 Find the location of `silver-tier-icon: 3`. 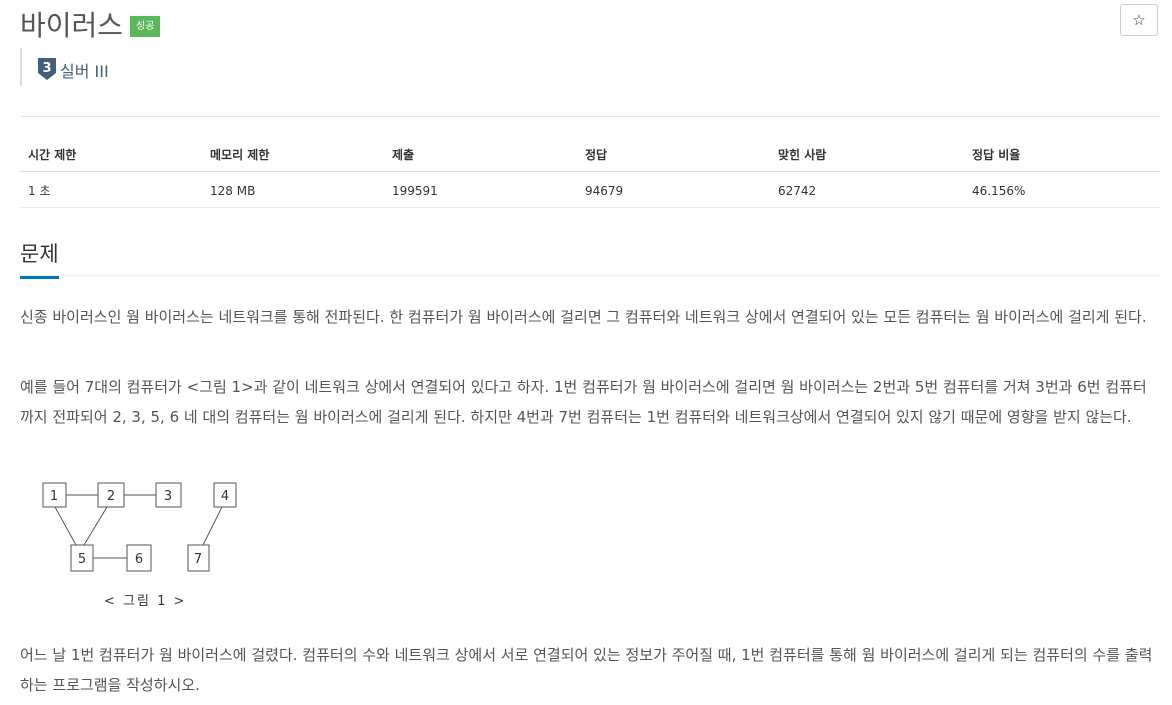

silver-tier-icon: 3 is located at coordinates (47, 69).